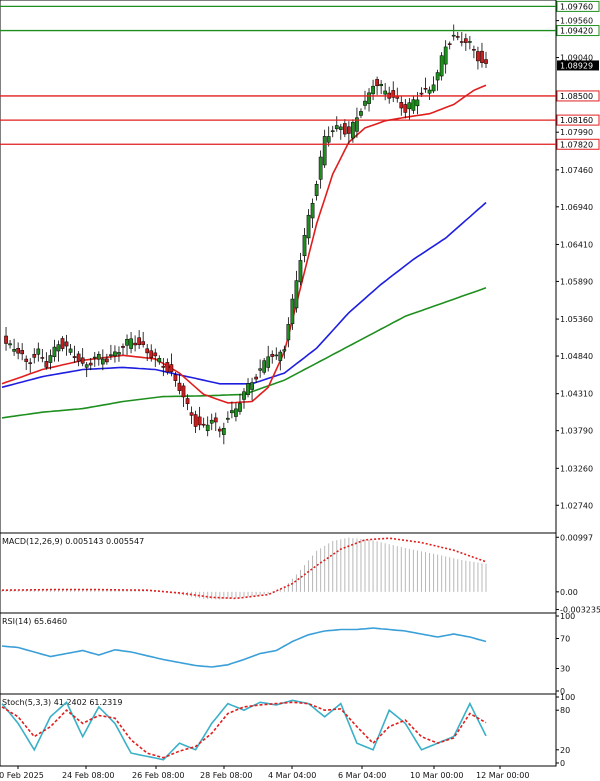 This screenshot has height=781, width=600. I want to click on time-tick-label: 20 Feb 2025, so click(22, 775).